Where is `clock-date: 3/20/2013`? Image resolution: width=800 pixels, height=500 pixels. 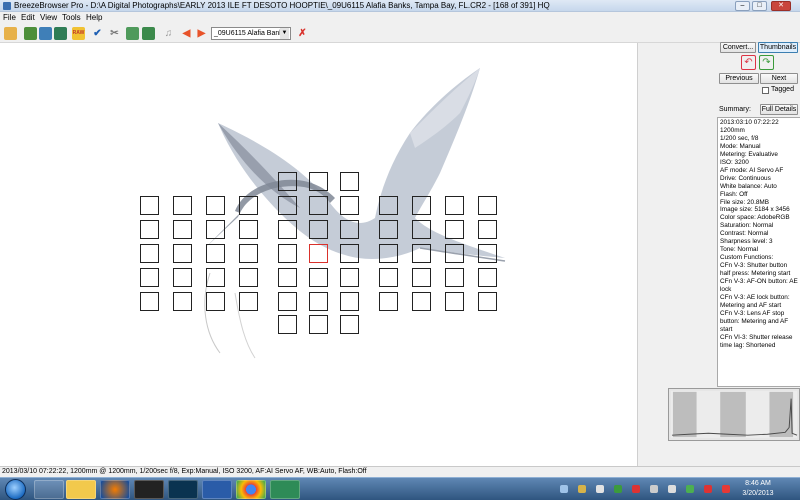
clock-date: 3/20/2013 is located at coordinates (758, 493).